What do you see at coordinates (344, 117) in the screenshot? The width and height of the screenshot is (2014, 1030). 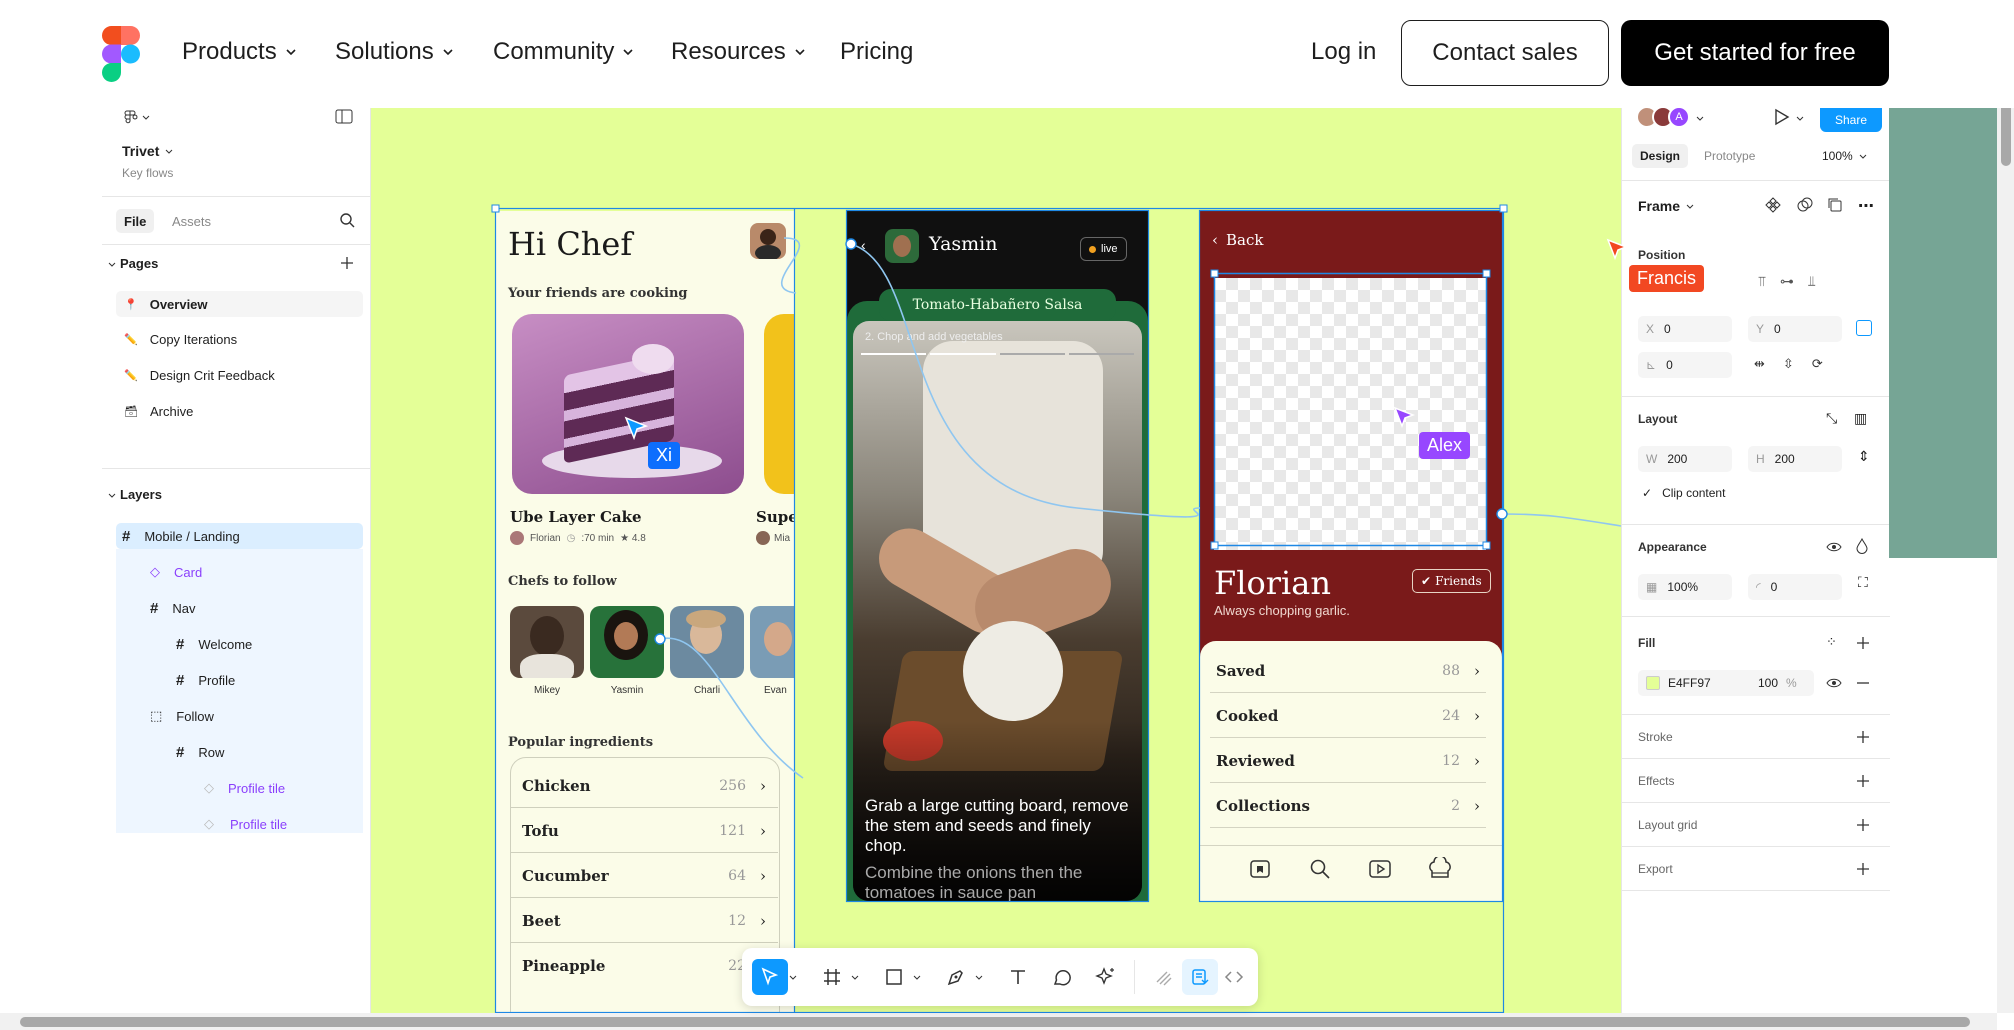 I see `sidebar-toggle-icon` at bounding box center [344, 117].